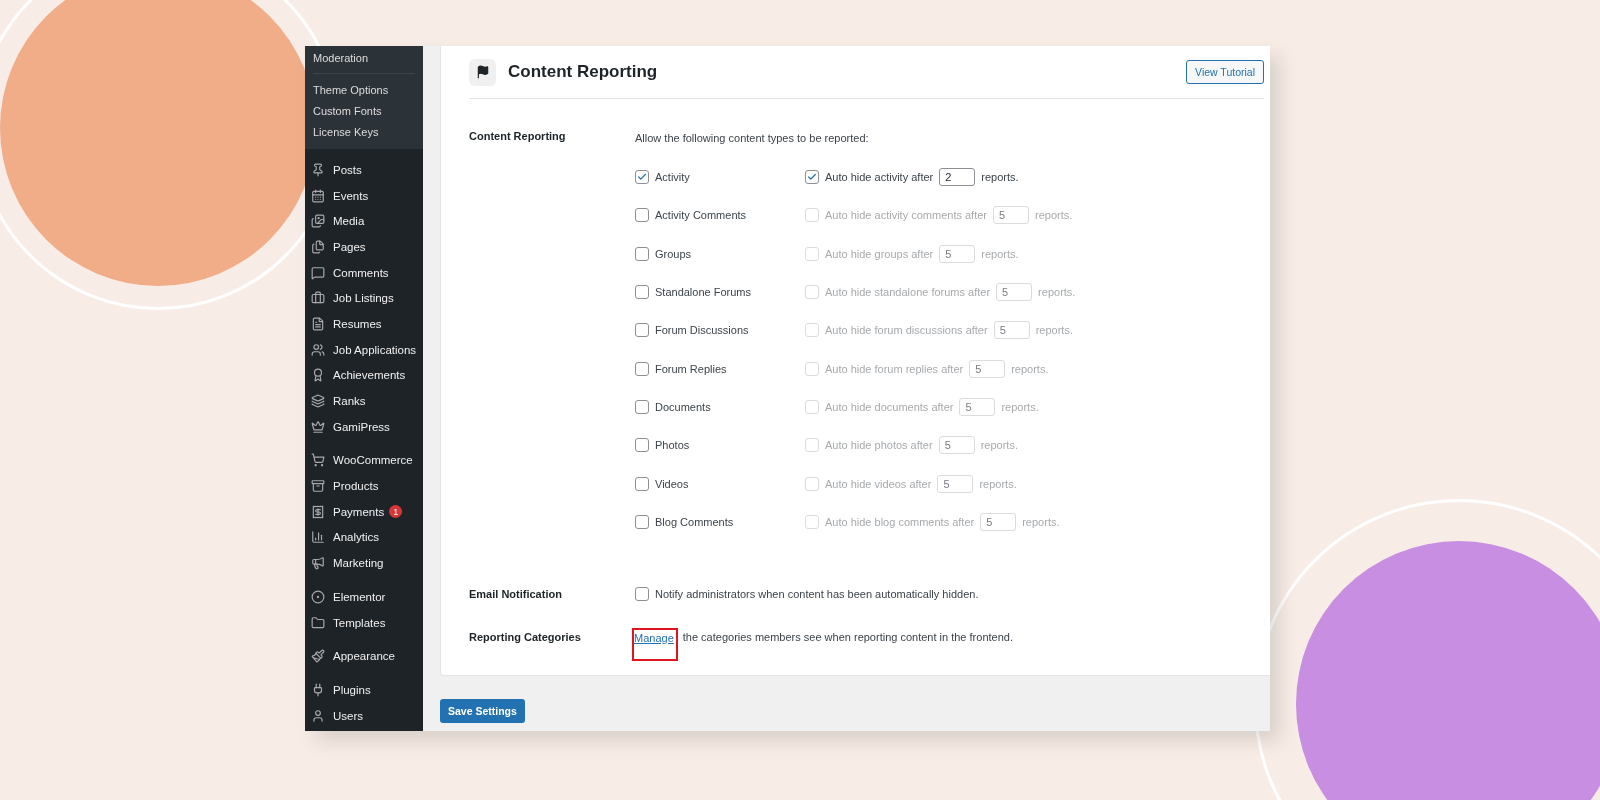  I want to click on checkbox-label: Activity Comments, so click(701, 216).